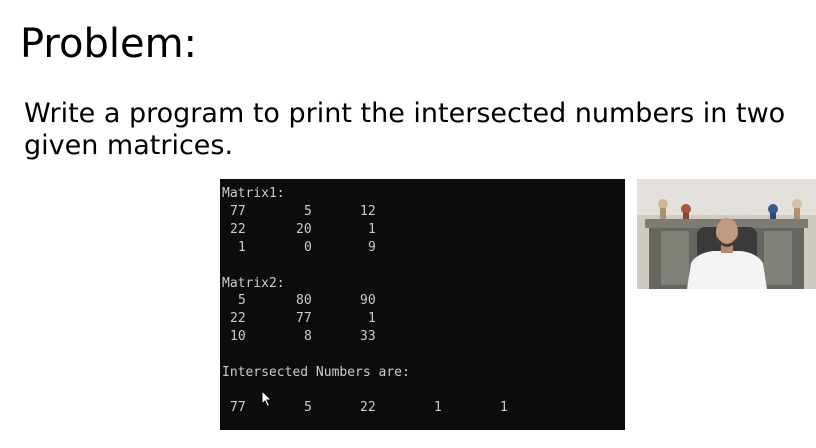  Describe the element at coordinates (238, 407) in the screenshot. I see `result-value: 77` at that location.